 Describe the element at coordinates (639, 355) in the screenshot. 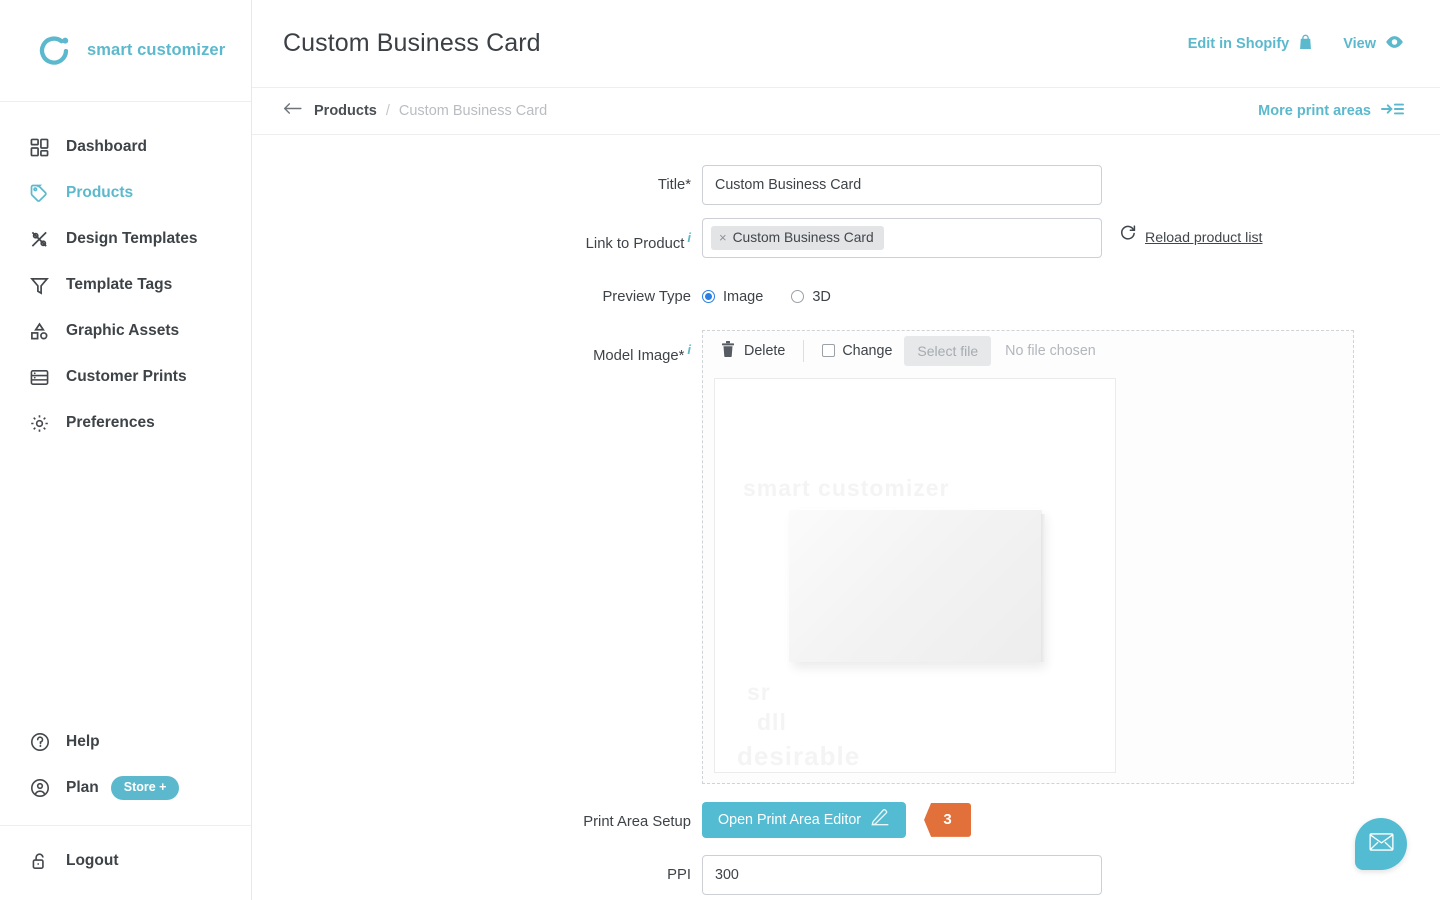

I see `model-image-label-text: Model Image*` at that location.